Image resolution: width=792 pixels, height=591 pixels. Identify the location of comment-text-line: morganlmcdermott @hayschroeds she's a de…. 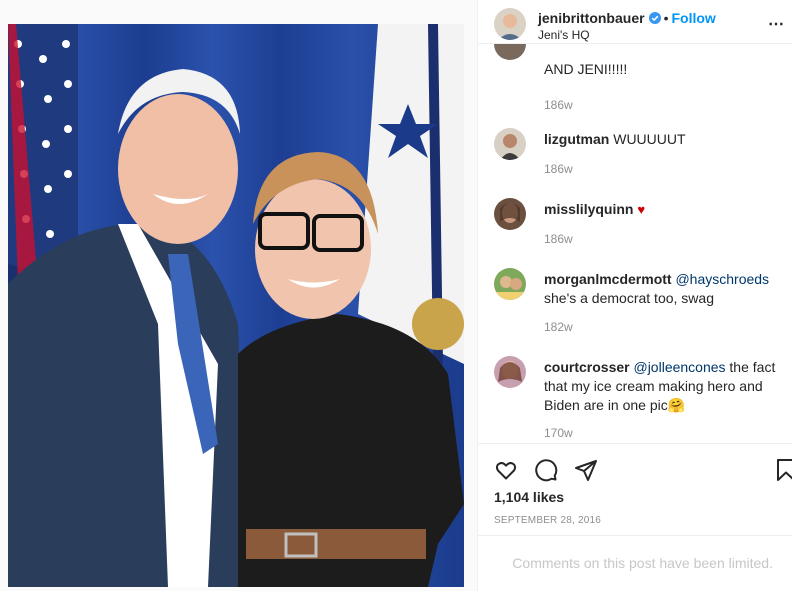
(664, 289).